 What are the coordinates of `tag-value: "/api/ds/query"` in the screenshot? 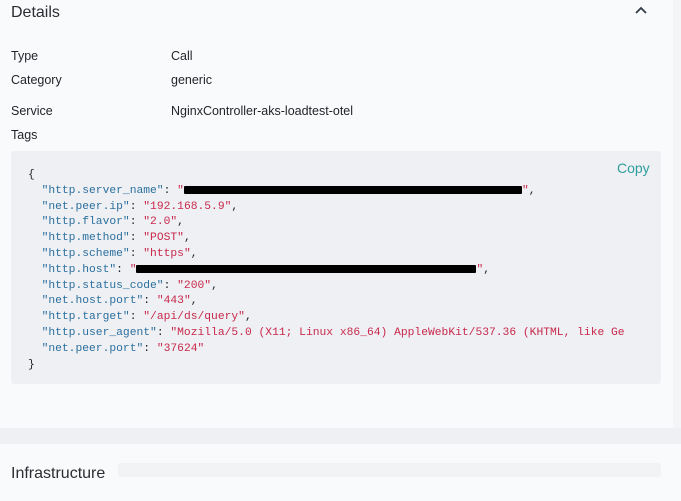 It's located at (194, 317).